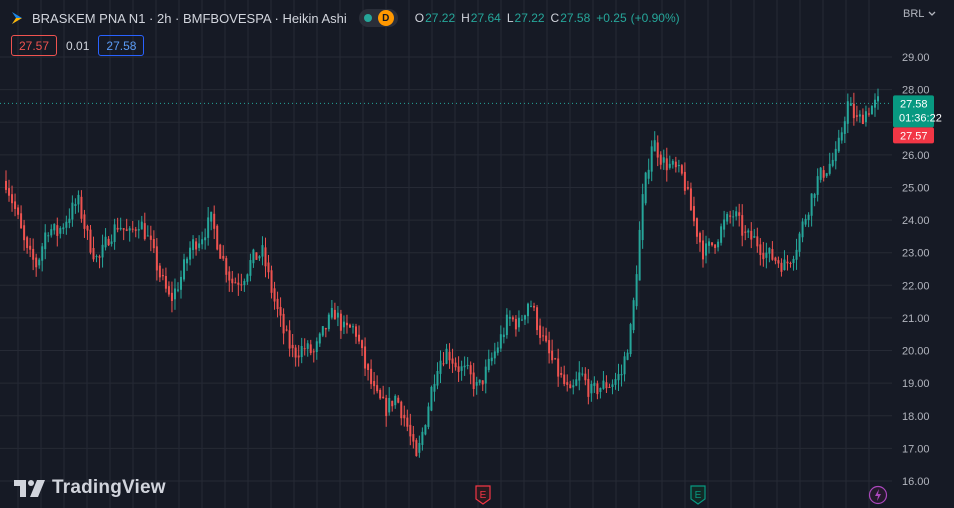 The width and height of the screenshot is (954, 508). Describe the element at coordinates (914, 104) in the screenshot. I see `last-price-label: 27.58` at that location.